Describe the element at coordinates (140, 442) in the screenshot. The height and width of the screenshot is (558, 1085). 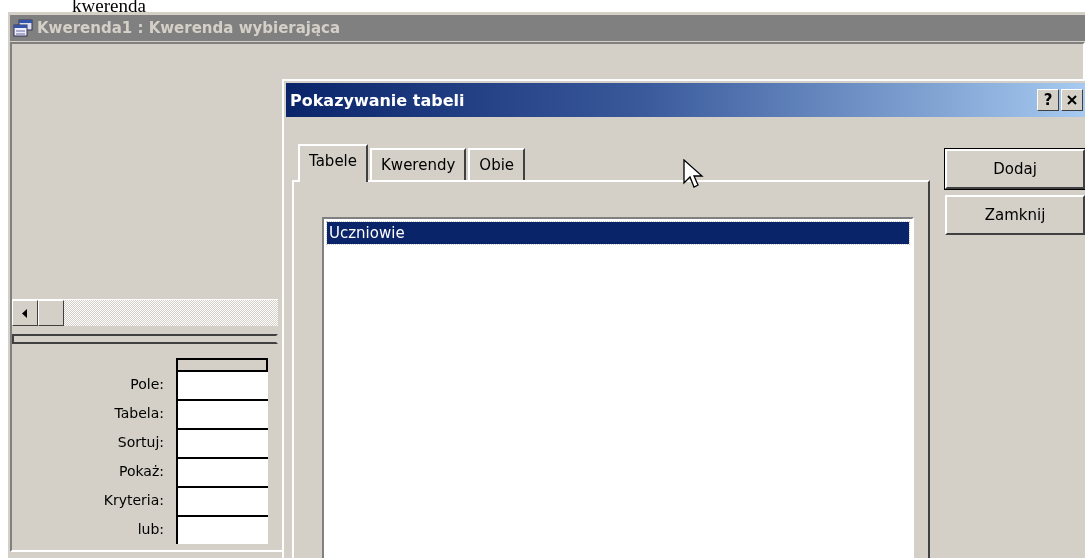
I see `row-label: Sortuj:` at that location.